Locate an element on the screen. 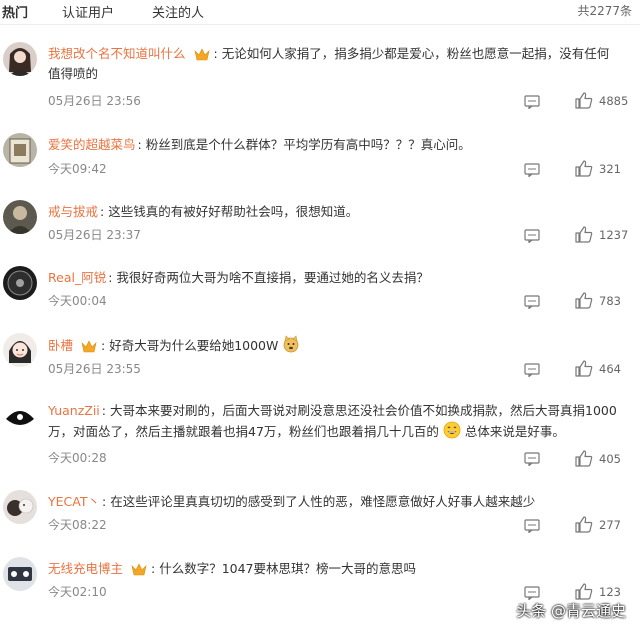 This screenshot has height=631, width=640. comment-text: 这些钱真的有被好好帮助社会吗，很想知道。 is located at coordinates (233, 211).